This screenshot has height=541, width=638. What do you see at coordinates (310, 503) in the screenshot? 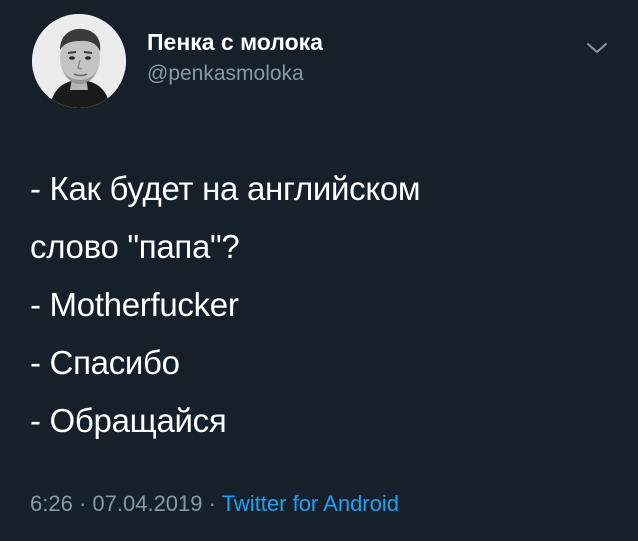
I see `tweet-source-link: Twitter for Android` at bounding box center [310, 503].